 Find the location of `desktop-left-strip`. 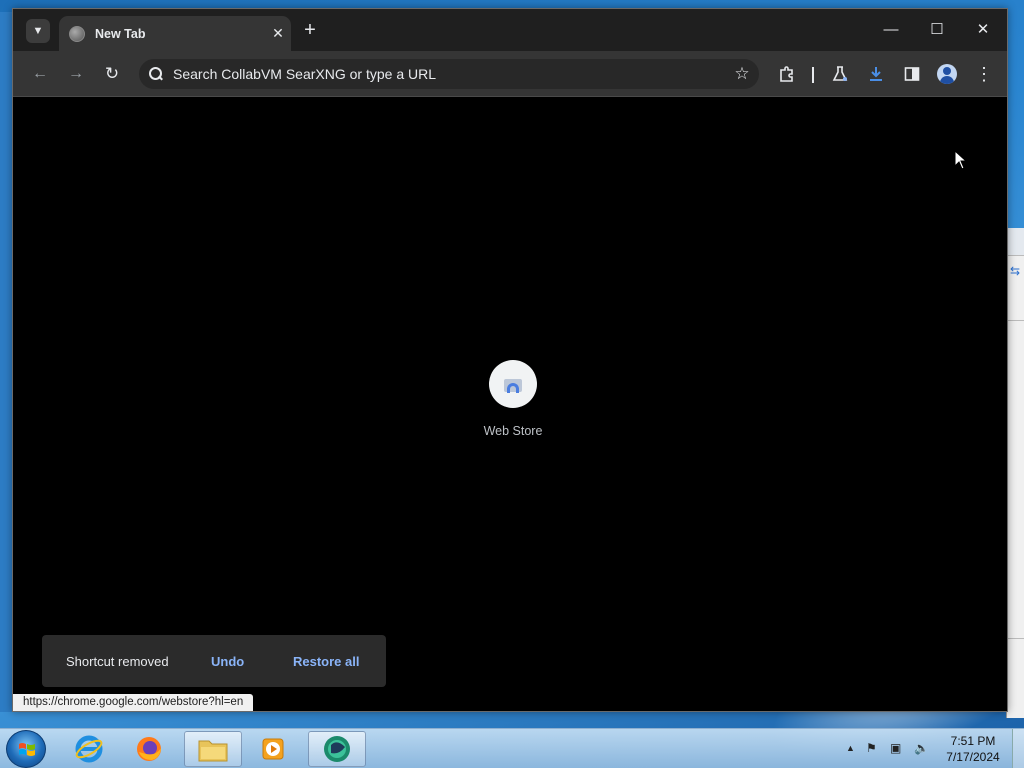

desktop-left-strip is located at coordinates (6, 362).